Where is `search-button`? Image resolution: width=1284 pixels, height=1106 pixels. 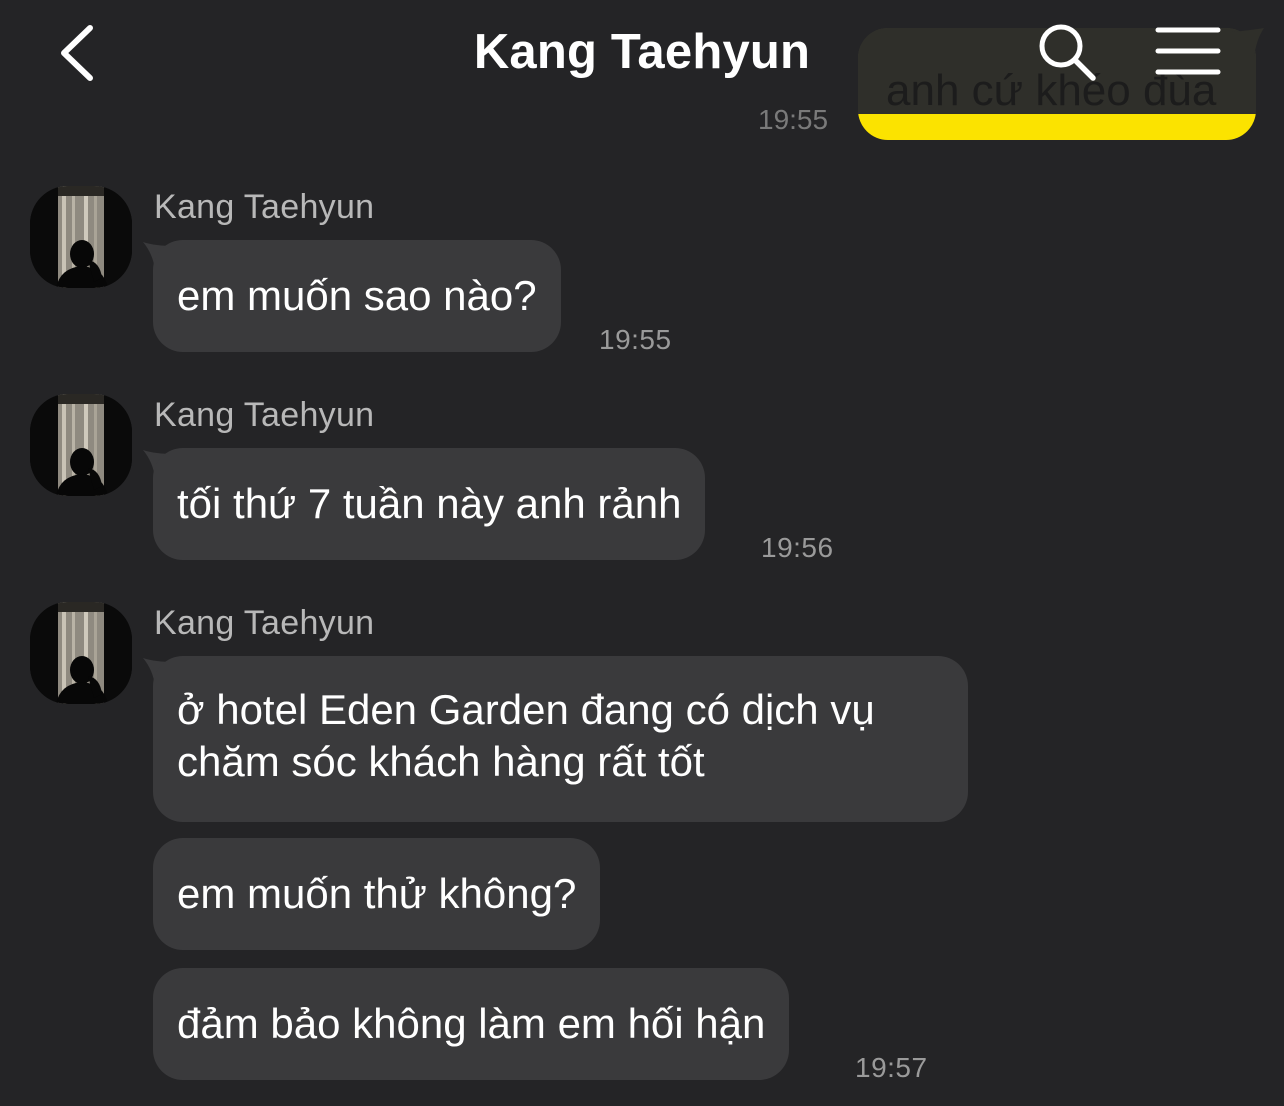 search-button is located at coordinates (1067, 52).